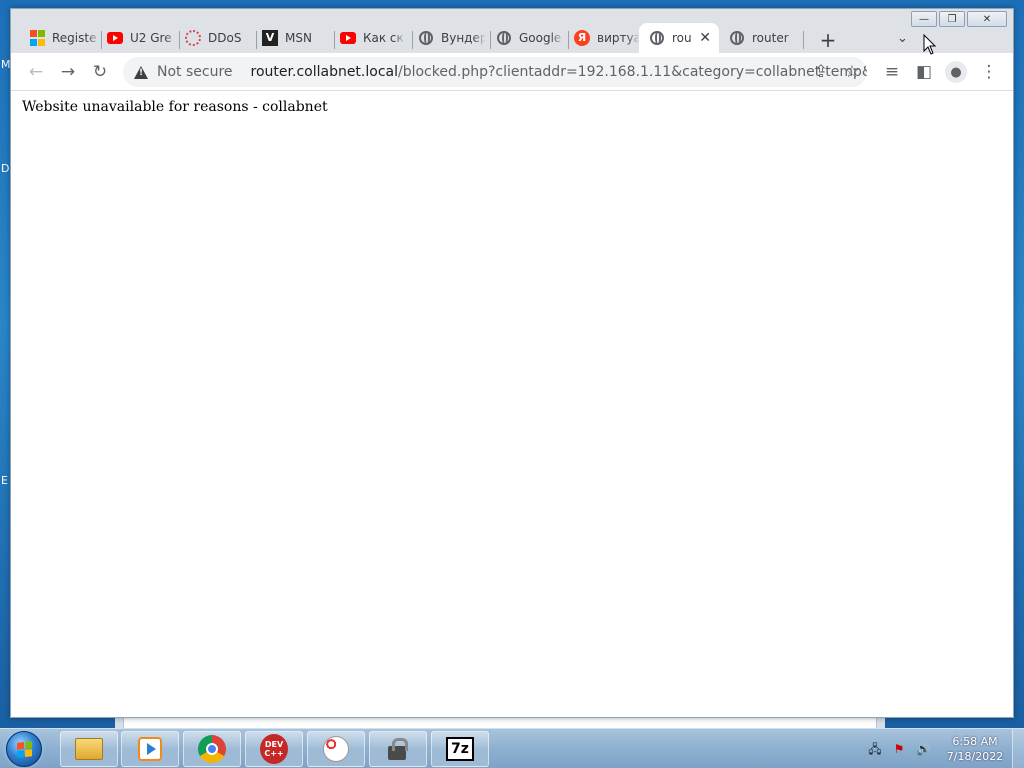 The image size is (1024, 768). Describe the element at coordinates (821, 72) in the screenshot. I see `share-icon: ⇪` at that location.